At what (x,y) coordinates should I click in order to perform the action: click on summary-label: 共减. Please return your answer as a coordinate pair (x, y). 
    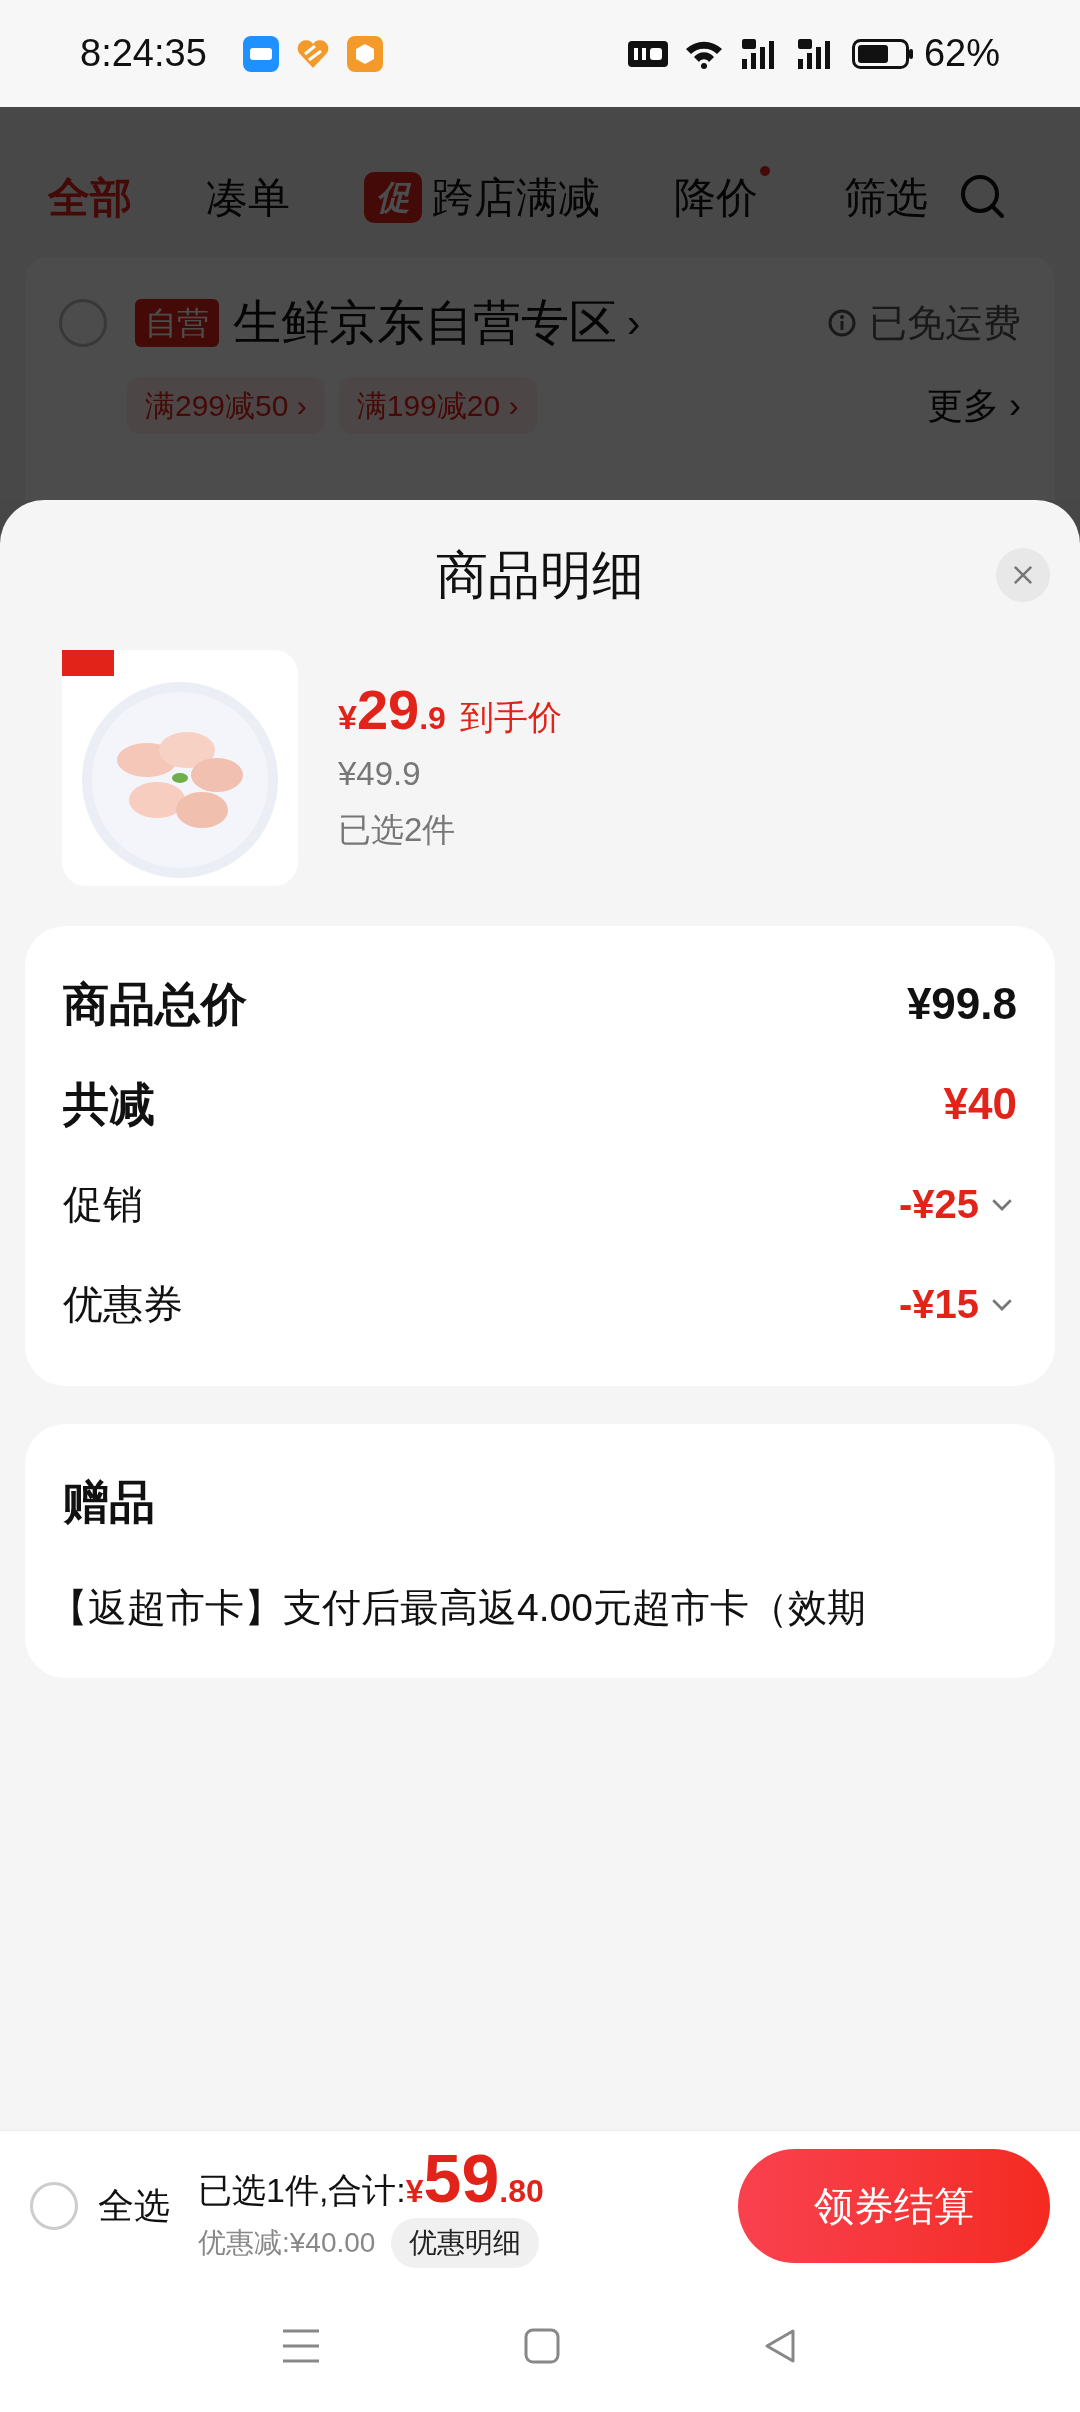
    Looking at the image, I should click on (109, 1104).